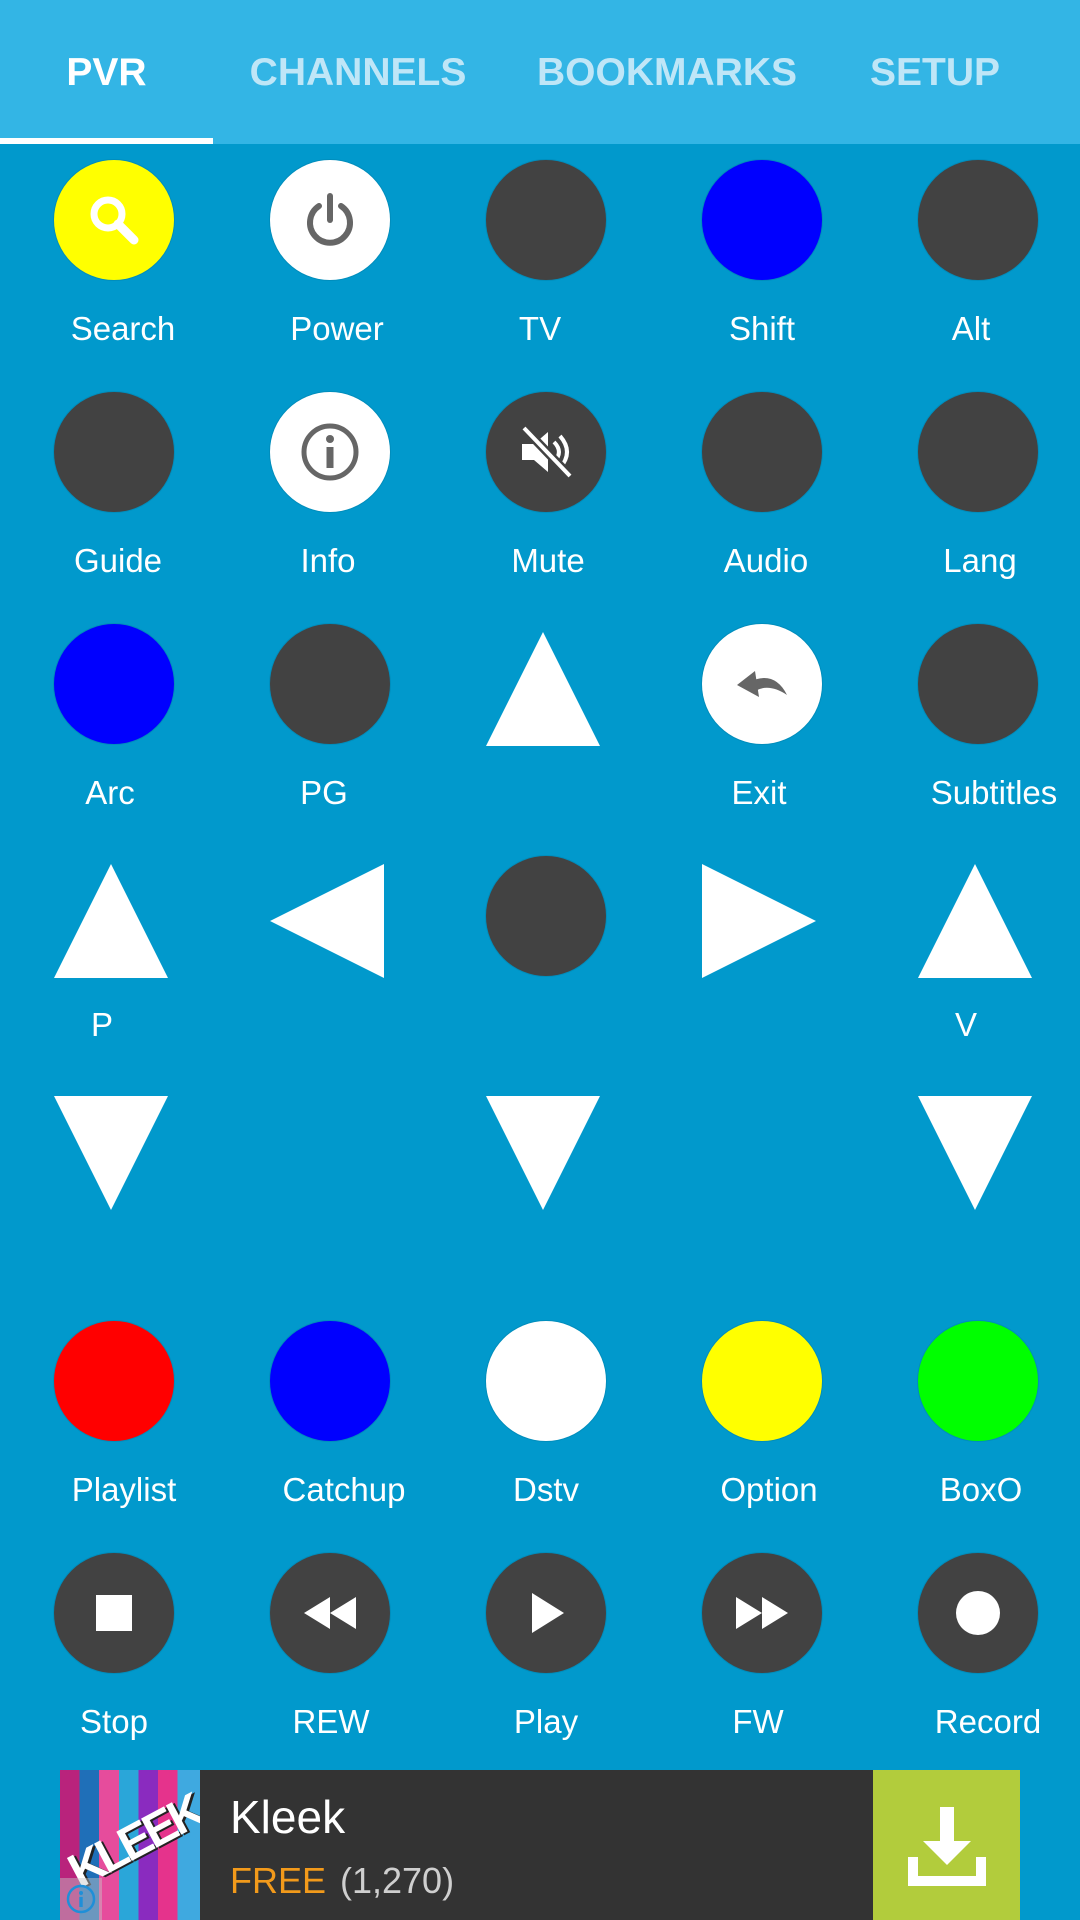 The width and height of the screenshot is (1080, 1920). Describe the element at coordinates (287, 1817) in the screenshot. I see `ad-app-title: Kleek` at that location.